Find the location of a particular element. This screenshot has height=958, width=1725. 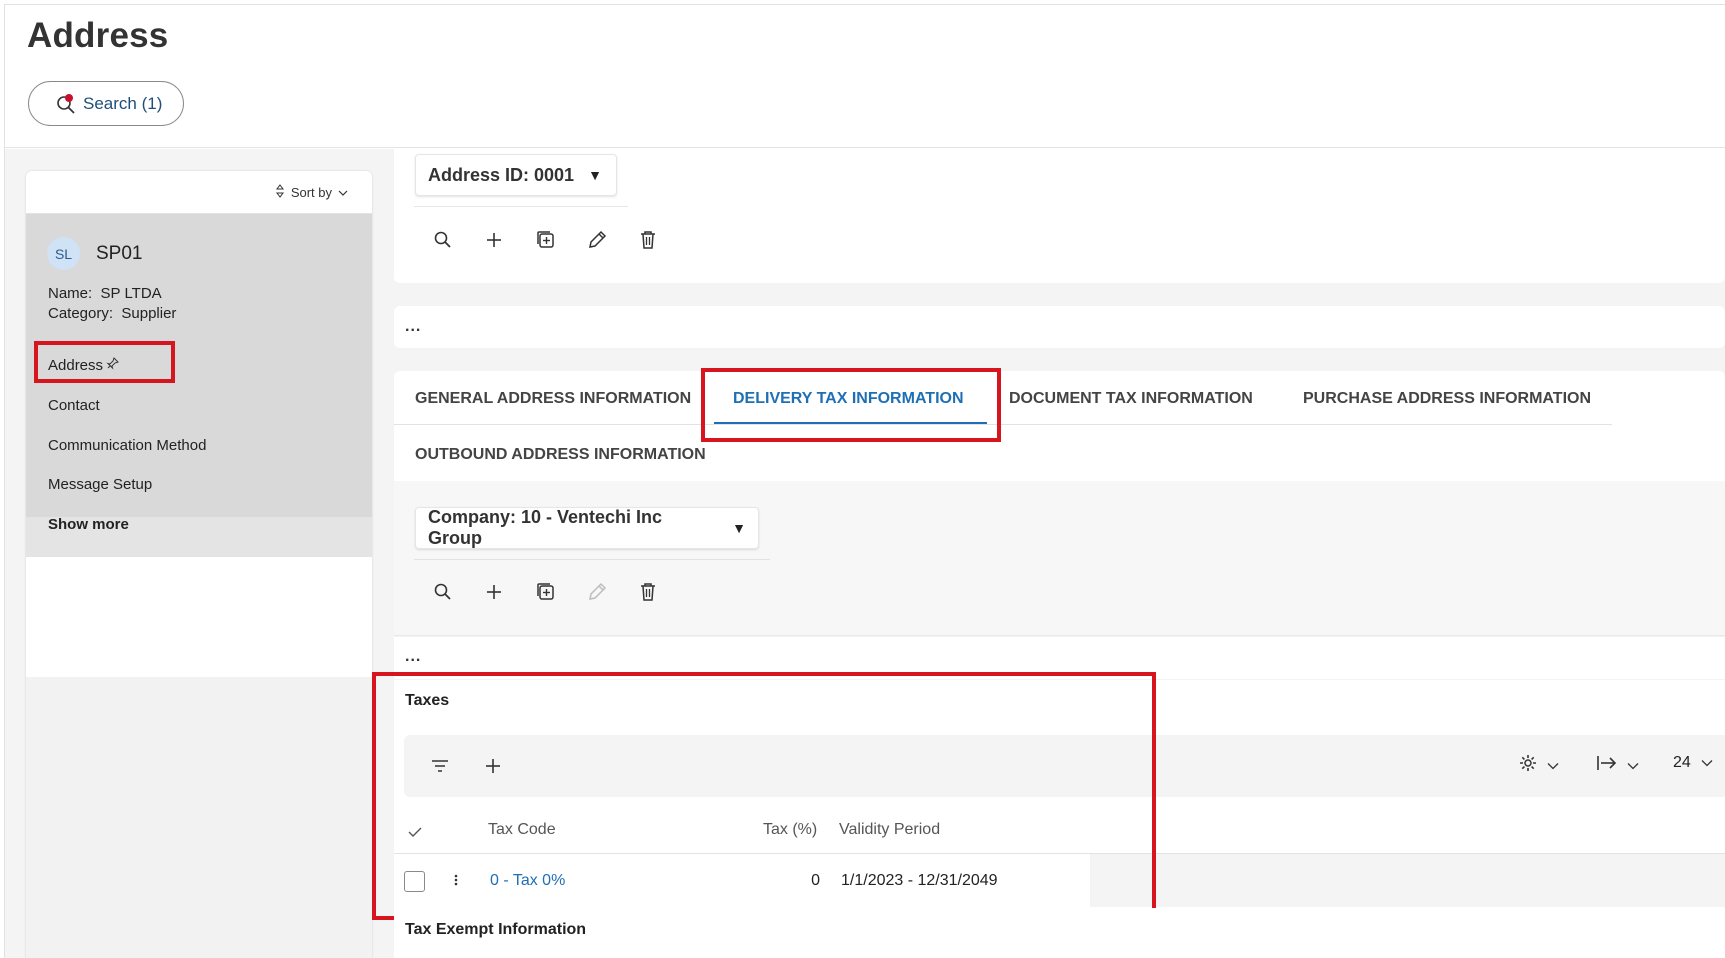

page-size-select: 24 is located at coordinates (1693, 763).